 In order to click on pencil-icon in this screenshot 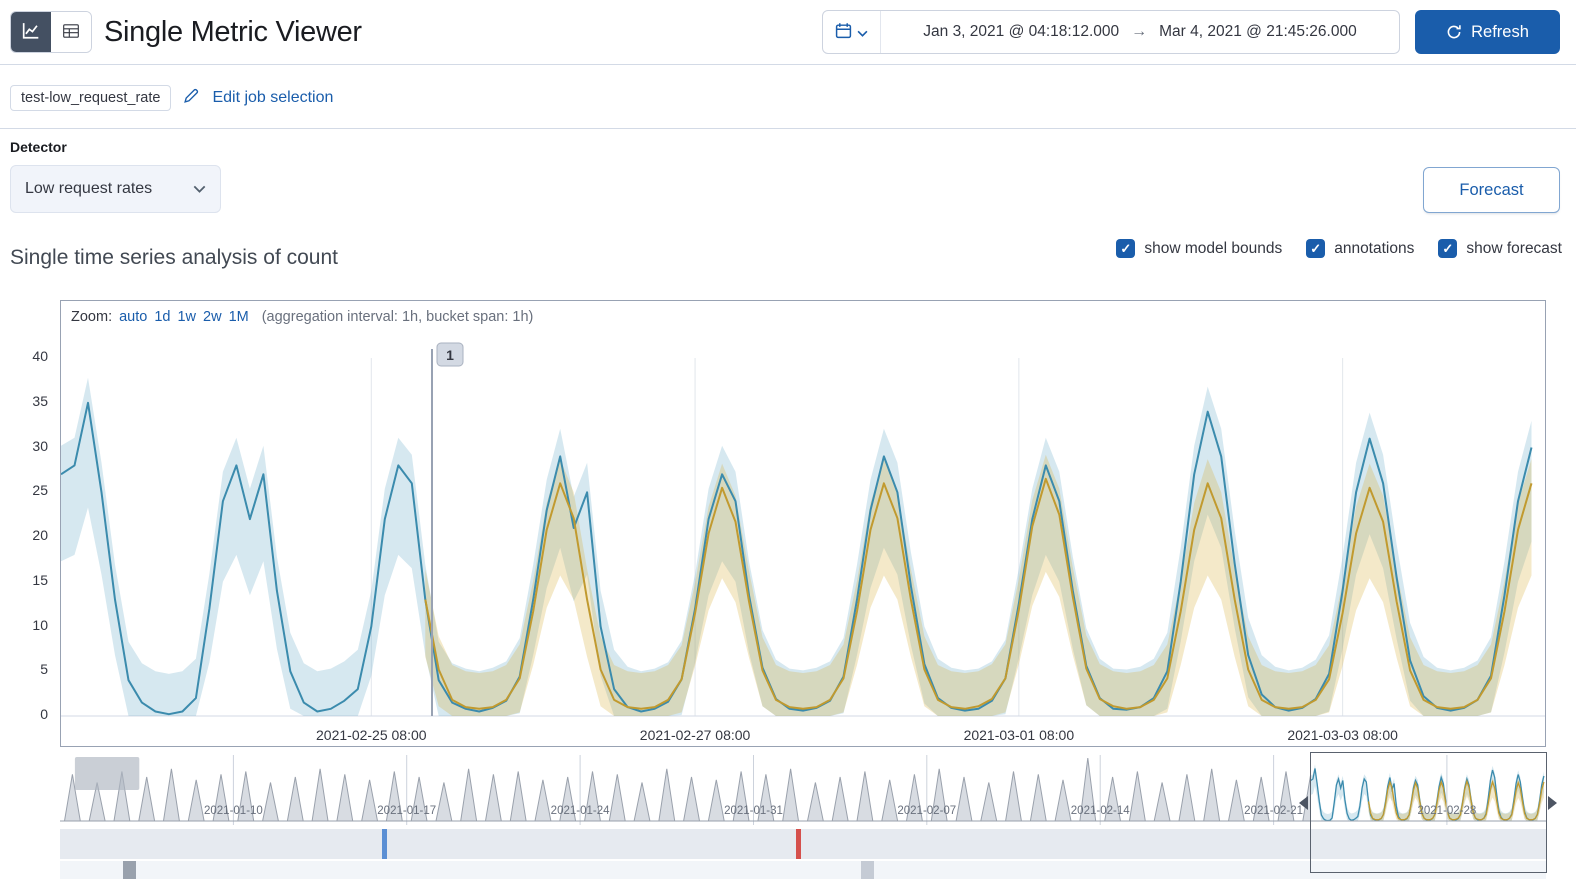, I will do `click(191, 98)`.